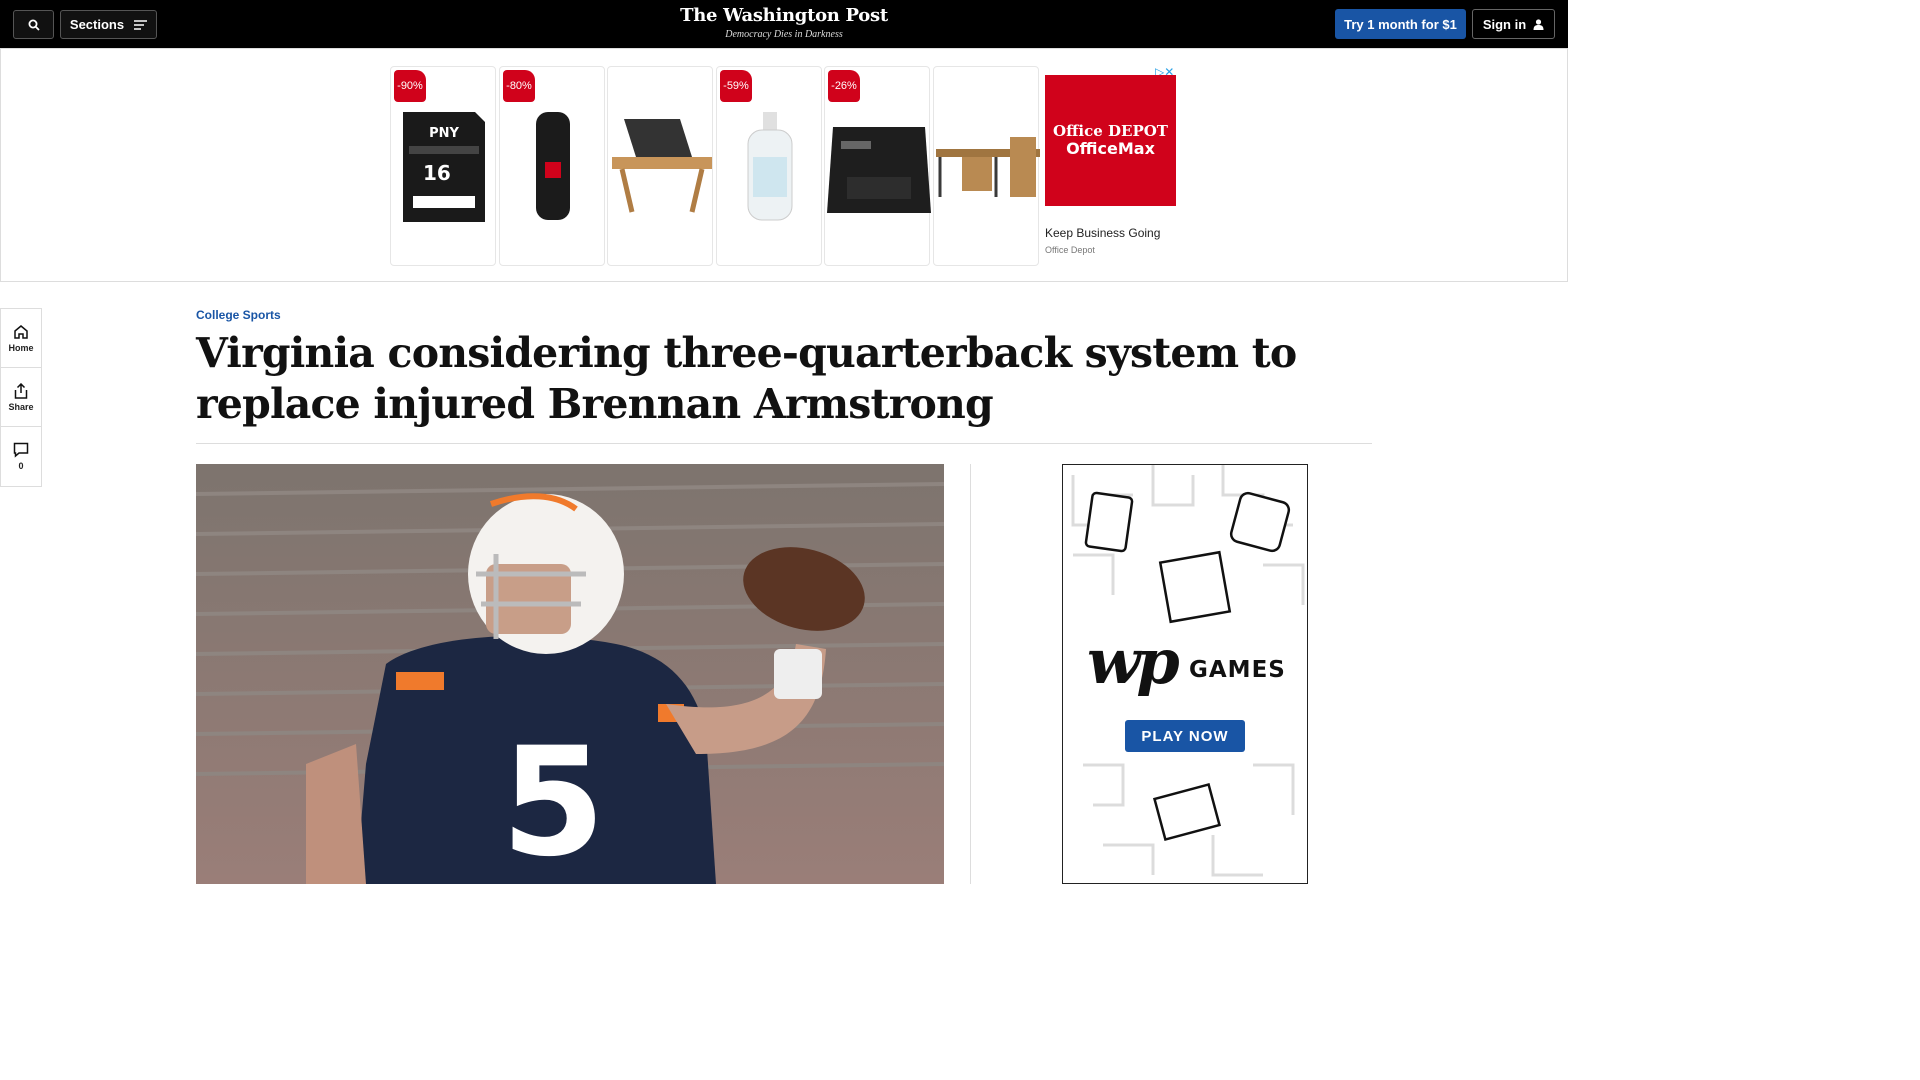  I want to click on sign-in-button: Sign in, so click(1513, 24).